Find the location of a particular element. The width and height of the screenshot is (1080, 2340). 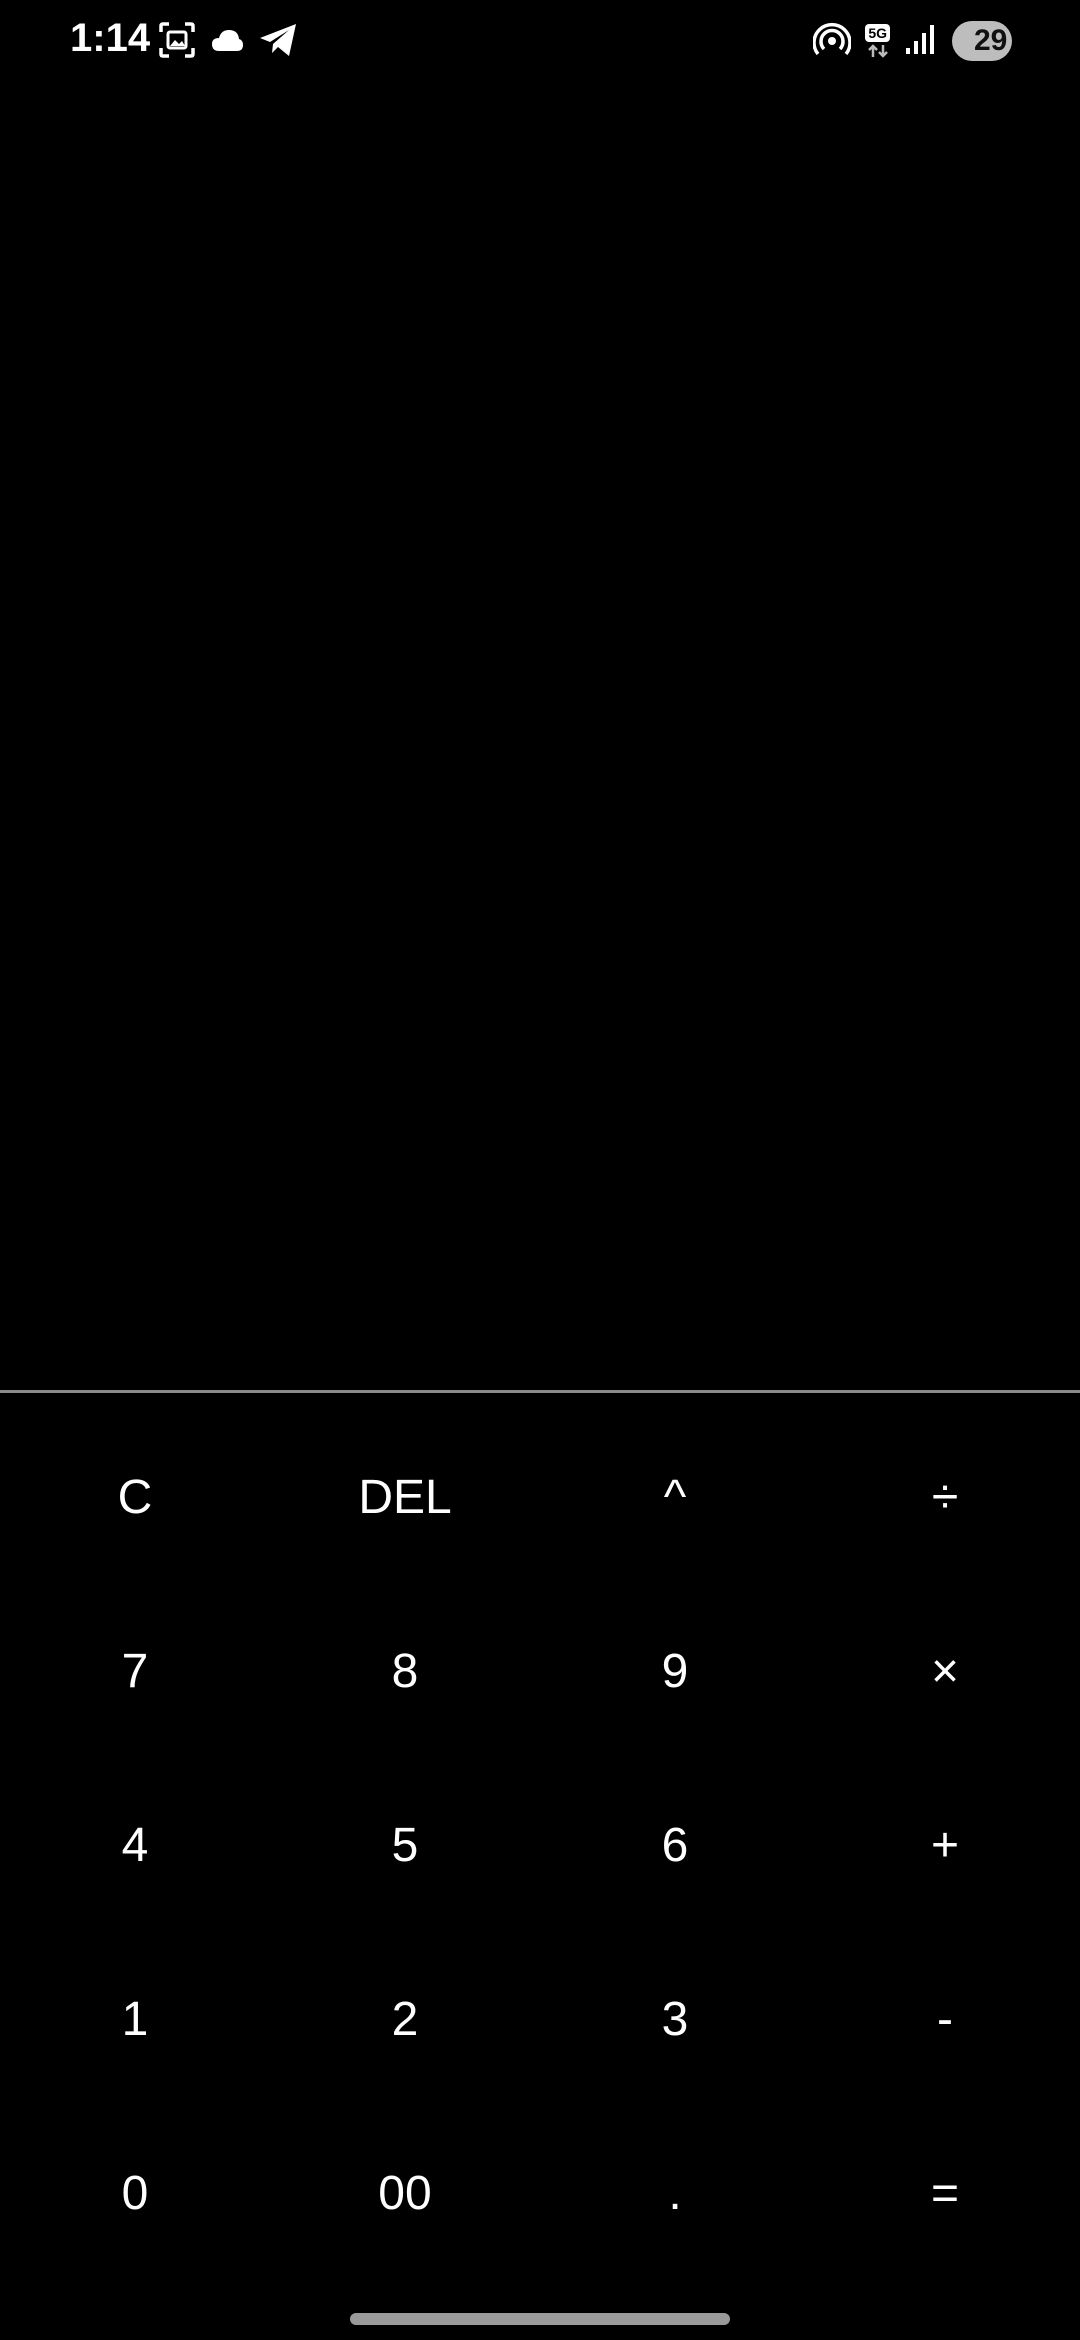

digit-3-button: 3 is located at coordinates (675, 2019).